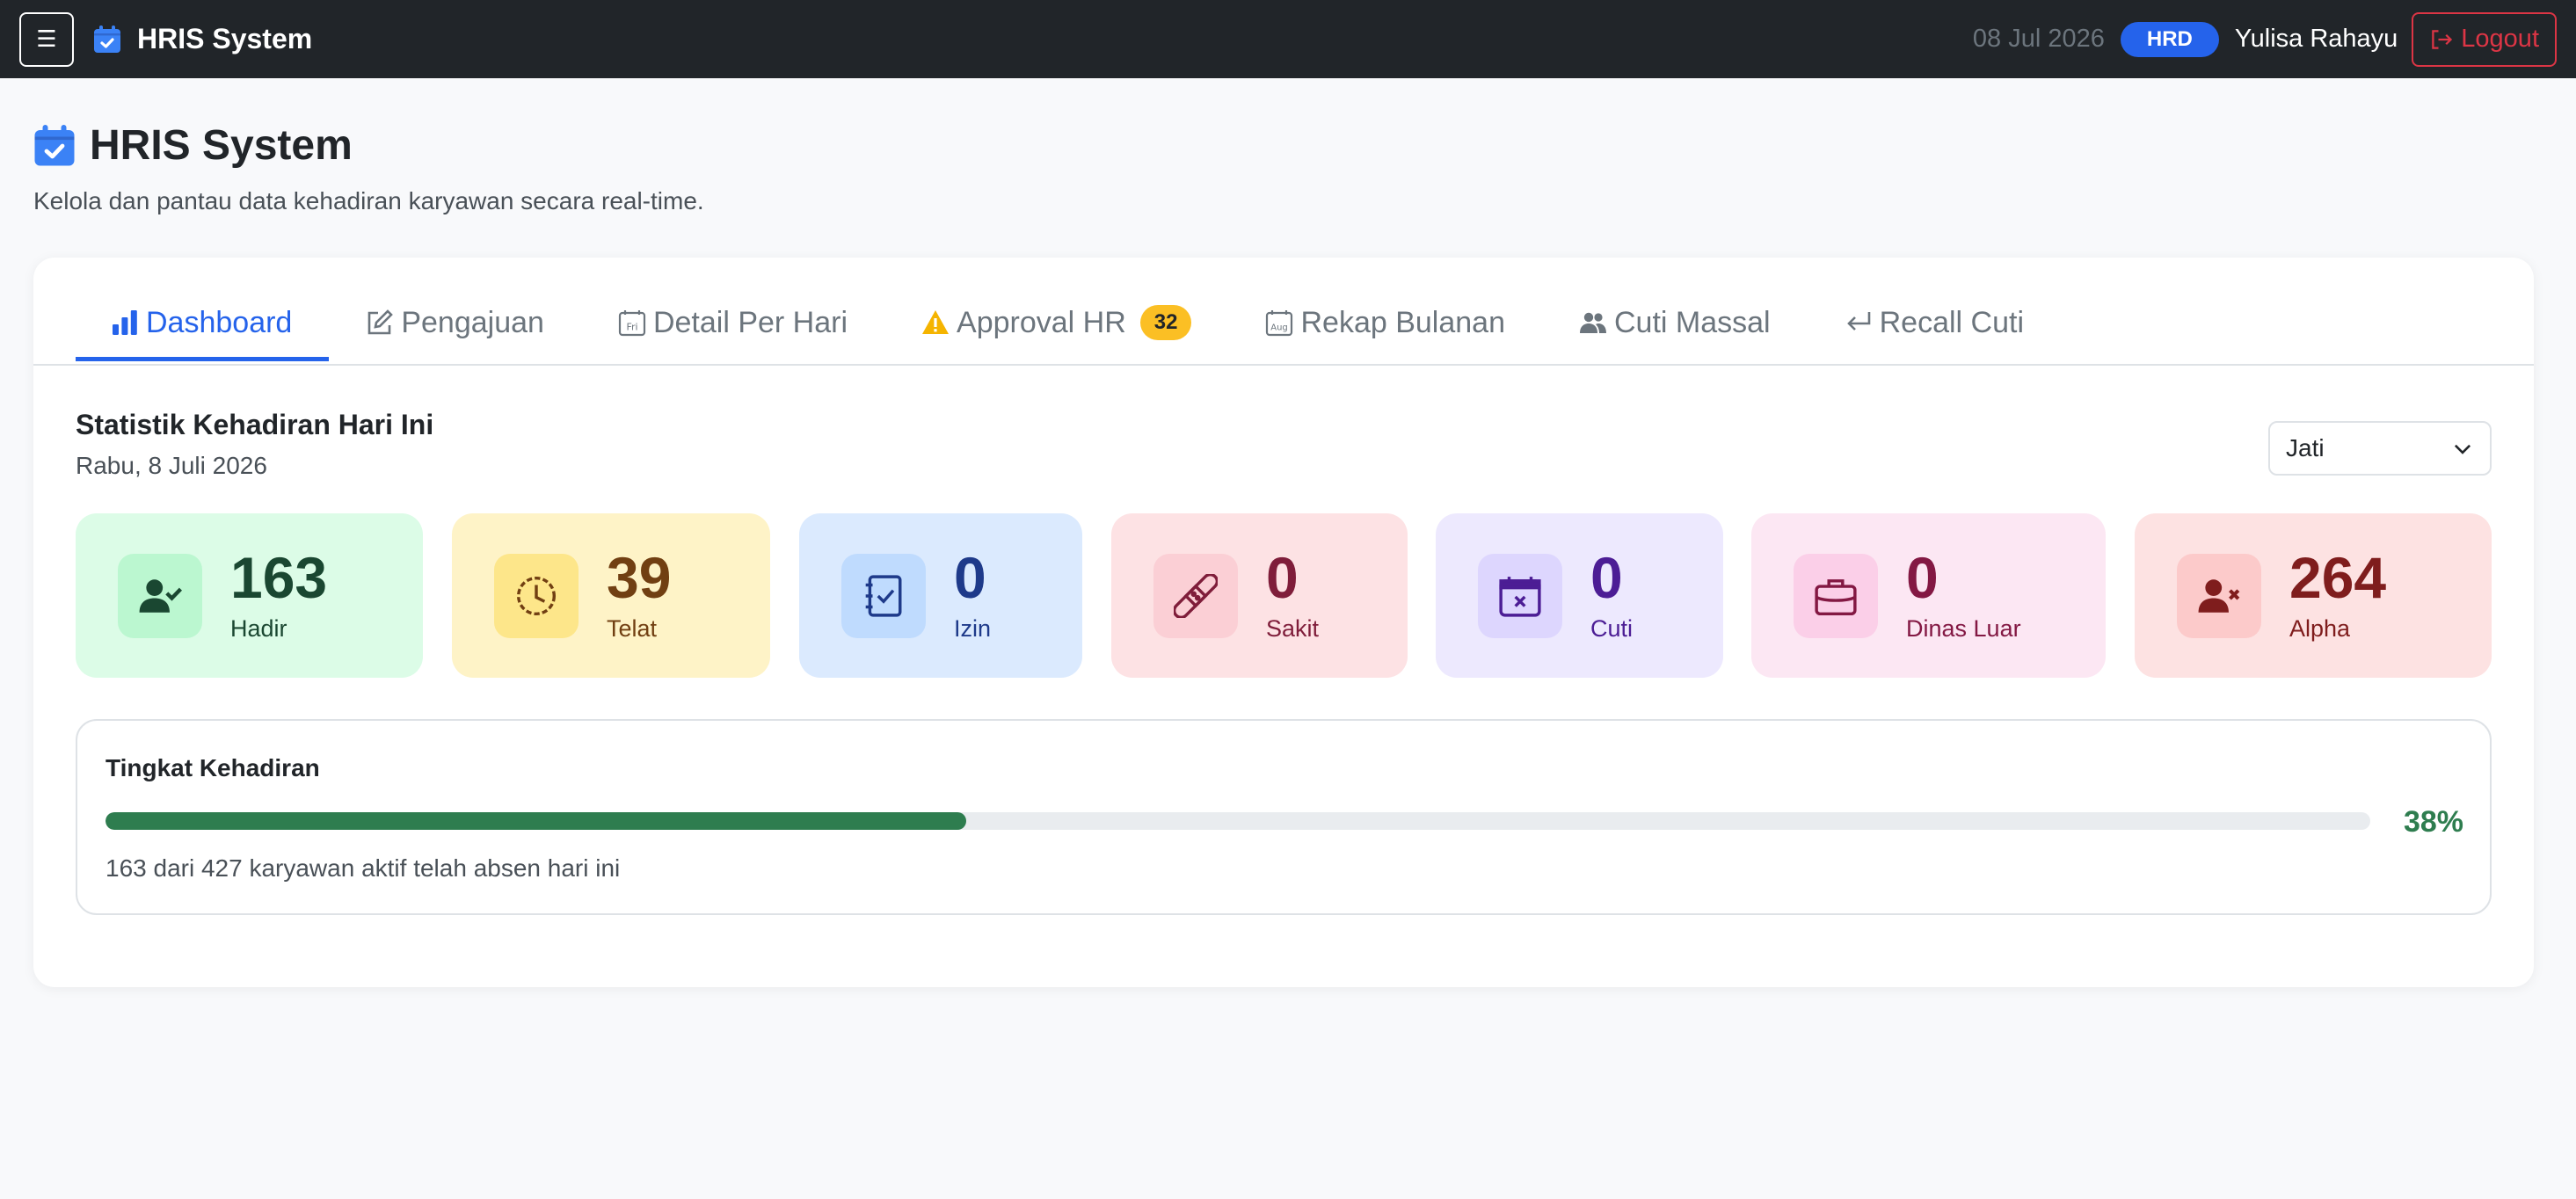 This screenshot has width=2576, height=1199. I want to click on people-icon, so click(1593, 322).